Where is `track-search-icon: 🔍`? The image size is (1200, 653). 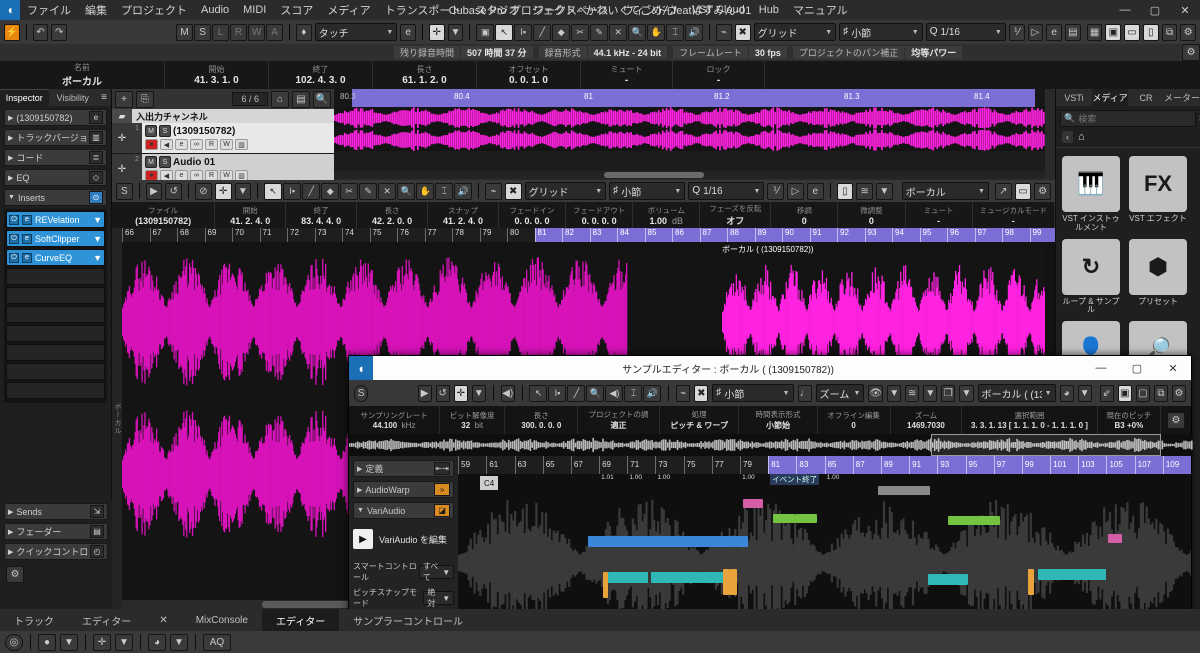 track-search-icon: 🔍 is located at coordinates (322, 99).